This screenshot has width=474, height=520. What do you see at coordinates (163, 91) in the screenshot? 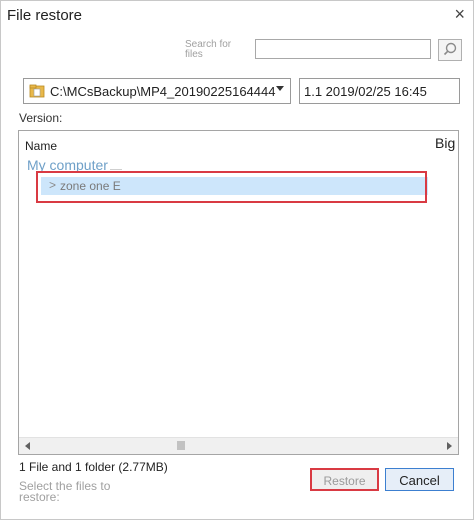
I see `backup-path-value: C:\MCsBackup\MP4_20190225164444` at bounding box center [163, 91].